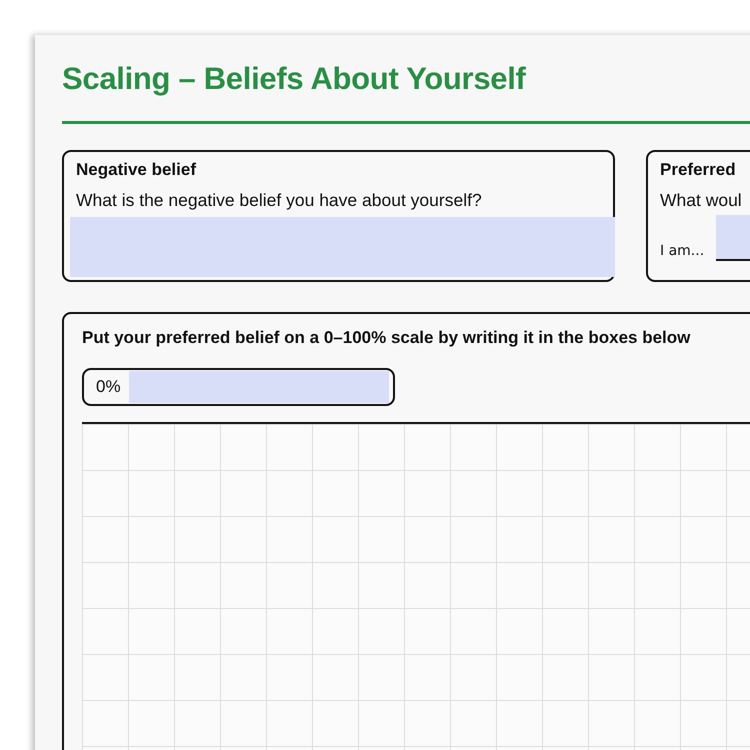 Image resolution: width=750 pixels, height=750 pixels. I want to click on scale-start-label: 0%, so click(108, 387).